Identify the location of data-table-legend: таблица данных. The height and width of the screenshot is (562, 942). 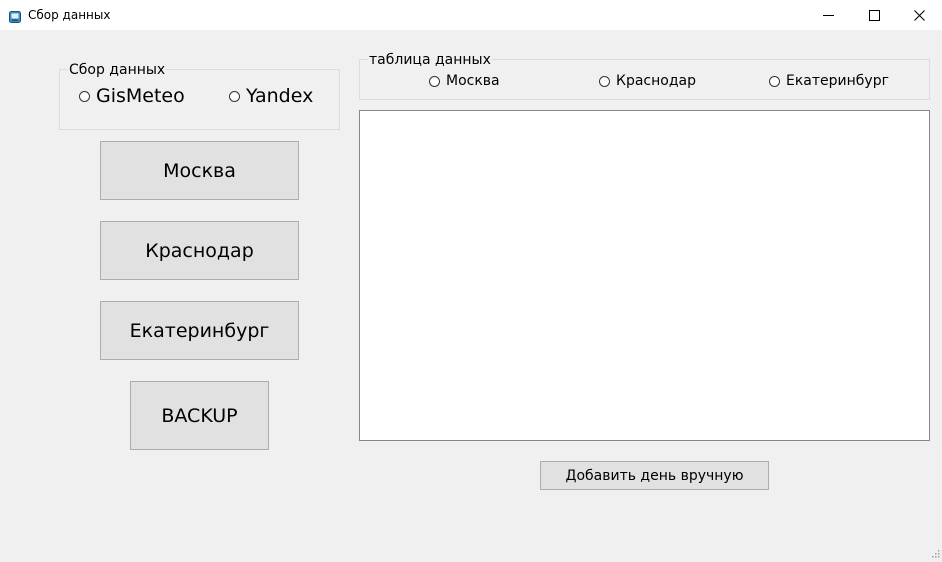
(430, 60).